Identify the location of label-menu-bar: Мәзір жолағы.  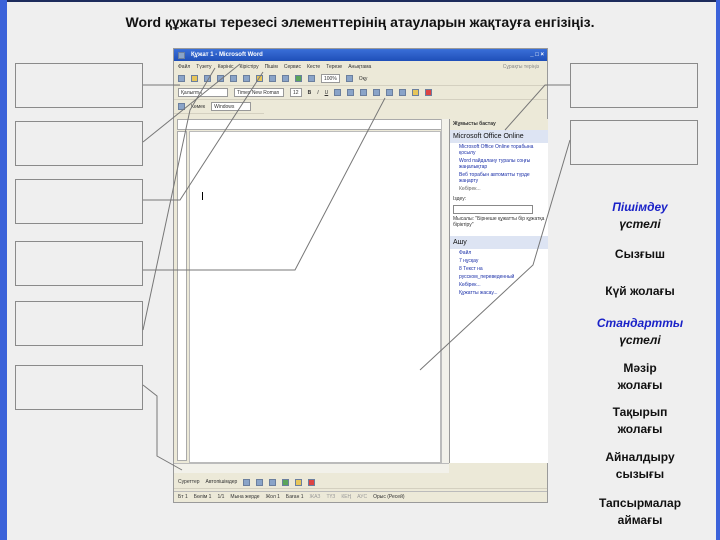
(640, 377).